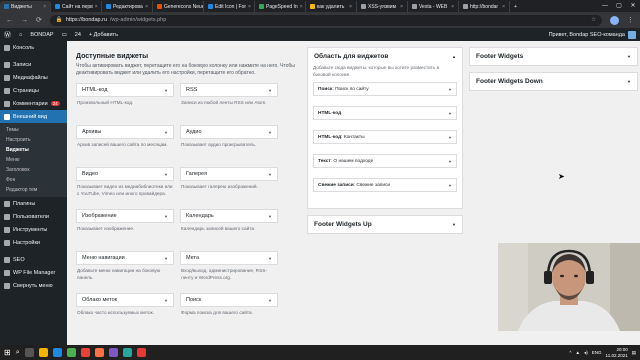  Describe the element at coordinates (553, 81) in the screenshot. I see `widget-area-header: Footer Widgets Down ▼` at that location.